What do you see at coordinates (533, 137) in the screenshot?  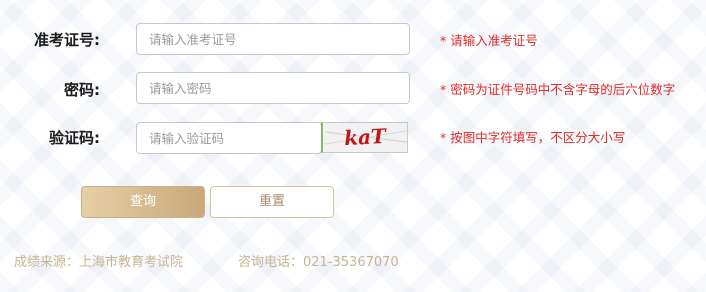 I see `captcha-hint: * 按图中字符填写，不区分大小写` at bounding box center [533, 137].